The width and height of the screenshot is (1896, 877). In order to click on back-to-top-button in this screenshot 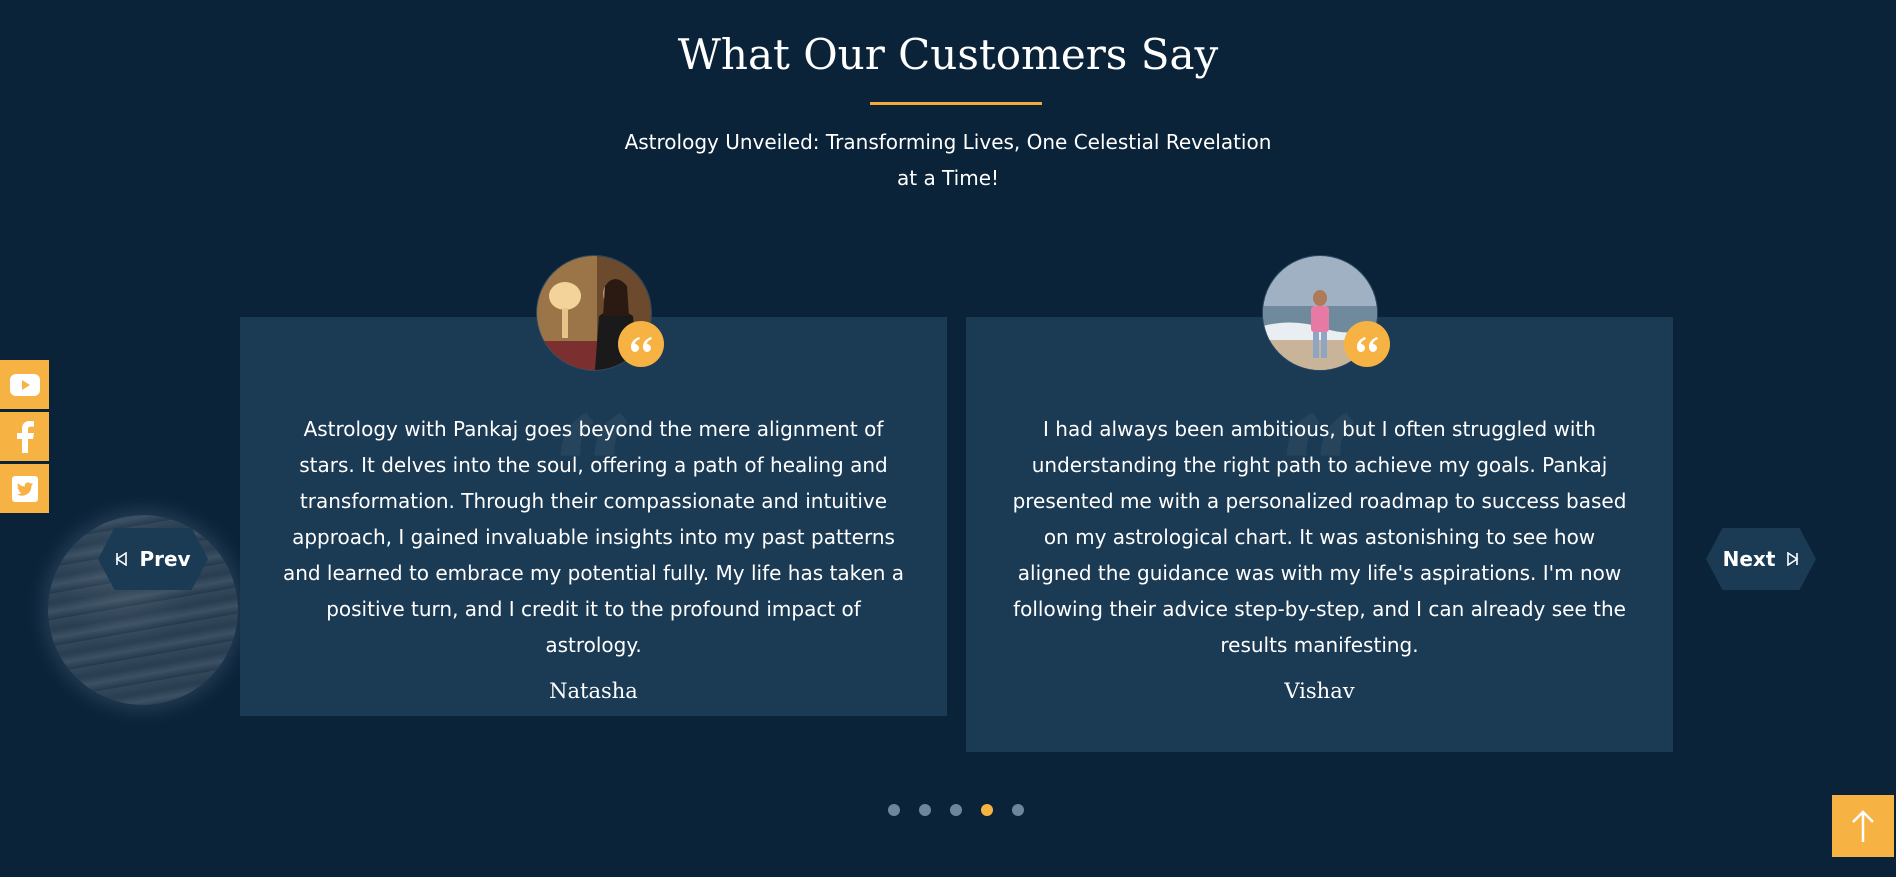, I will do `click(1863, 826)`.